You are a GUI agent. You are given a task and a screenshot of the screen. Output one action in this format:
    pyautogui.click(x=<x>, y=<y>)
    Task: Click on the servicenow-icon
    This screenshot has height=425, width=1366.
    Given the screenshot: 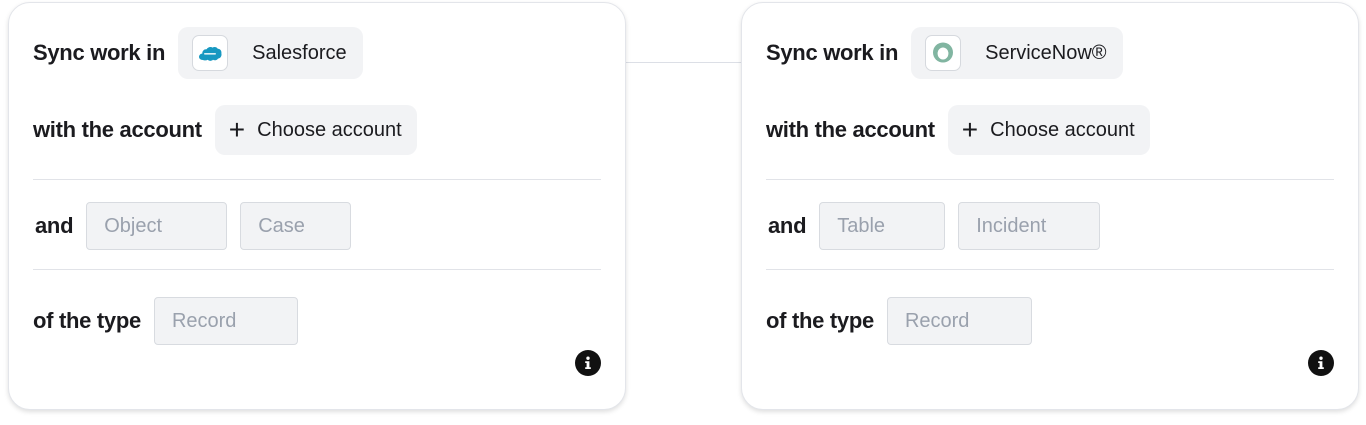 What is the action you would take?
    pyautogui.click(x=943, y=53)
    